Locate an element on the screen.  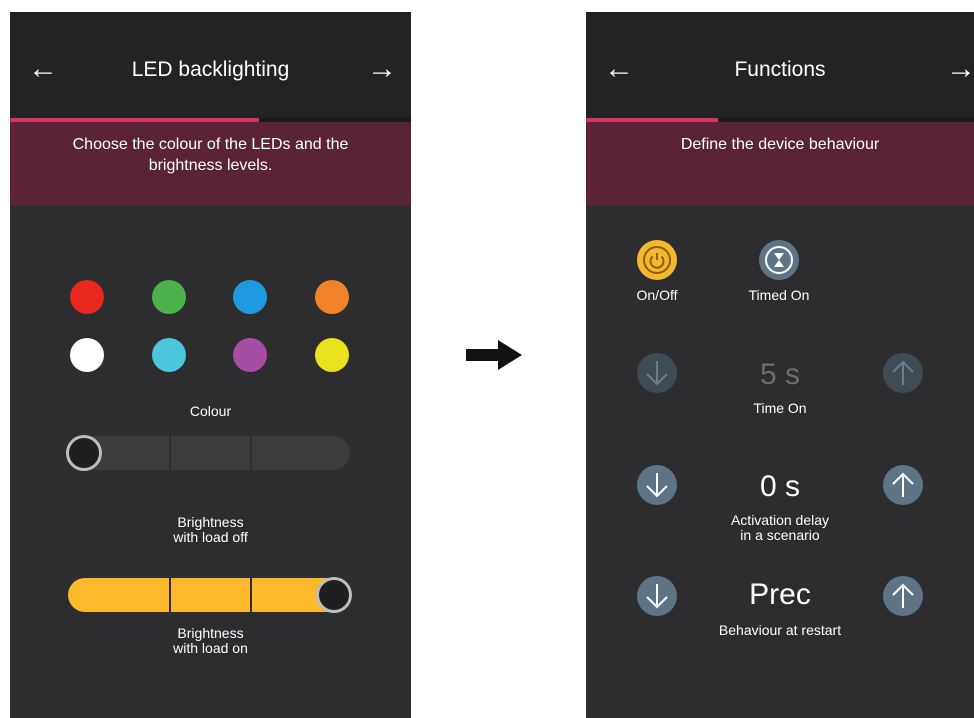
brightness-off-label: Brightness with load off is located at coordinates (210, 530).